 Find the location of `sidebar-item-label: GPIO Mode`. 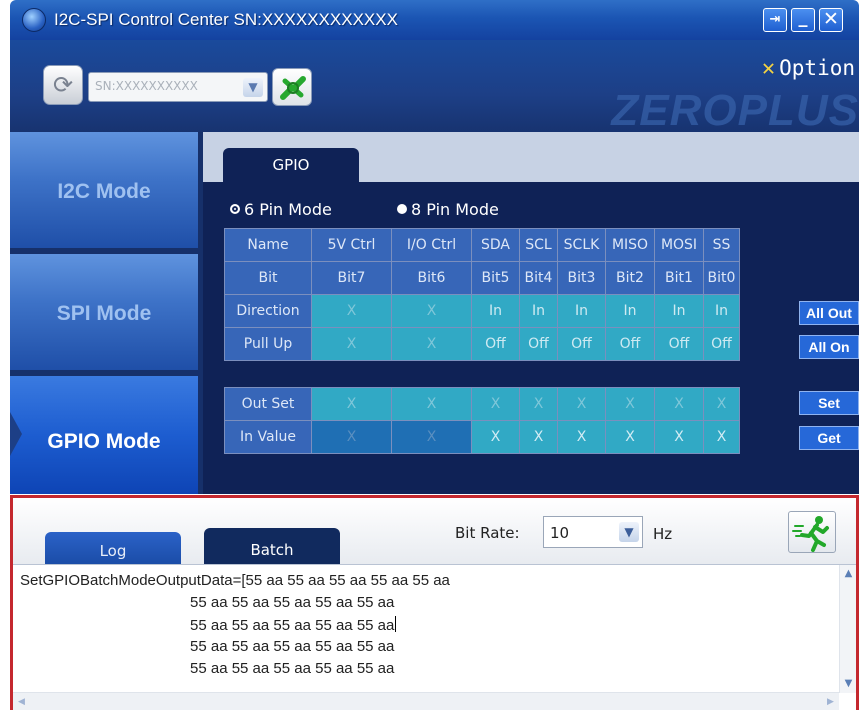

sidebar-item-label: GPIO Mode is located at coordinates (104, 441).